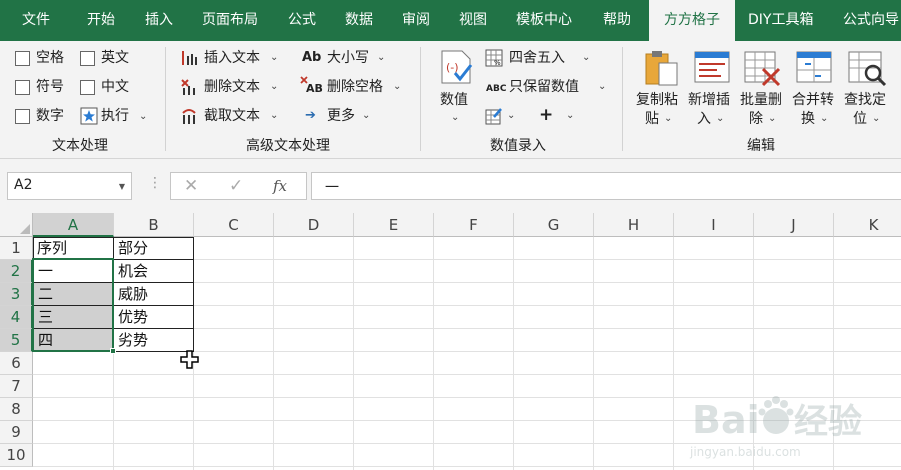 This screenshot has height=470, width=901. I want to click on tab-help: 帮助, so click(617, 20).